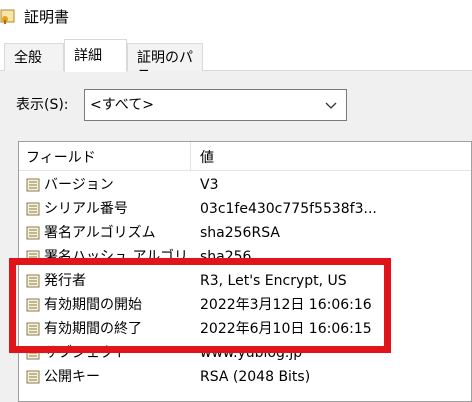 Image resolution: width=472 pixels, height=402 pixels. I want to click on tab-general: 全般, so click(34, 57).